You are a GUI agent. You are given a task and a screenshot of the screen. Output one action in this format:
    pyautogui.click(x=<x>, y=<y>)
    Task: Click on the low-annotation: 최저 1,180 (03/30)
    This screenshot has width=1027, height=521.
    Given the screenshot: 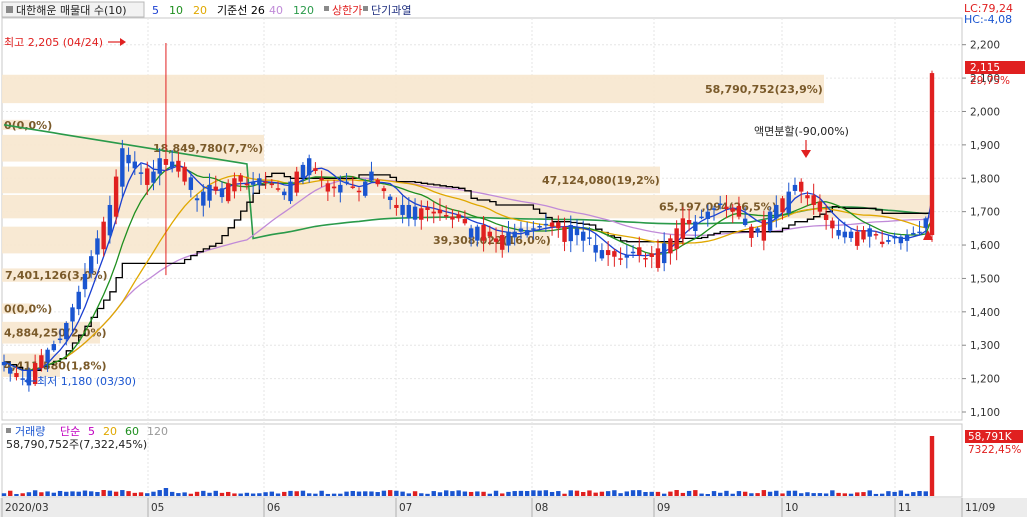 What is the action you would take?
    pyautogui.click(x=86, y=381)
    